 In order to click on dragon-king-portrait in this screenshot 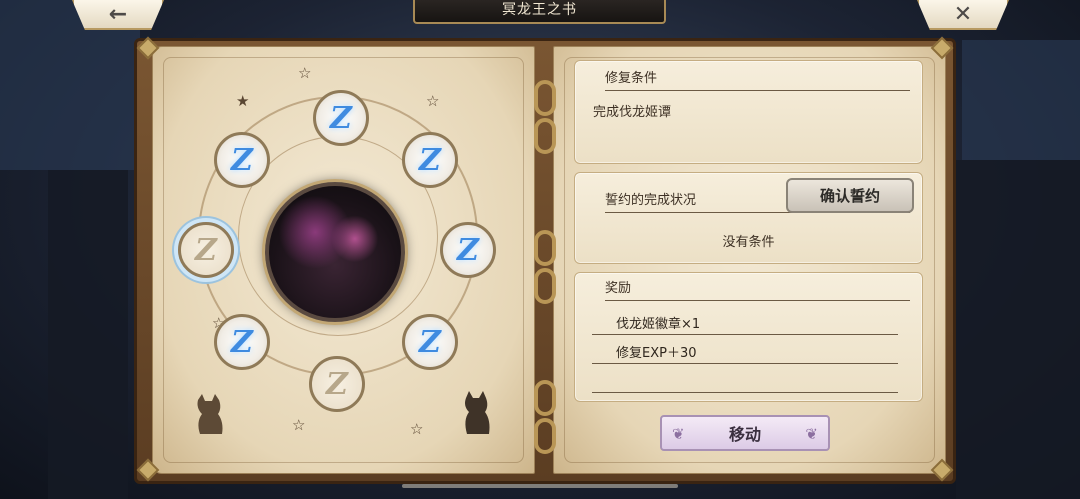, I will do `click(335, 252)`.